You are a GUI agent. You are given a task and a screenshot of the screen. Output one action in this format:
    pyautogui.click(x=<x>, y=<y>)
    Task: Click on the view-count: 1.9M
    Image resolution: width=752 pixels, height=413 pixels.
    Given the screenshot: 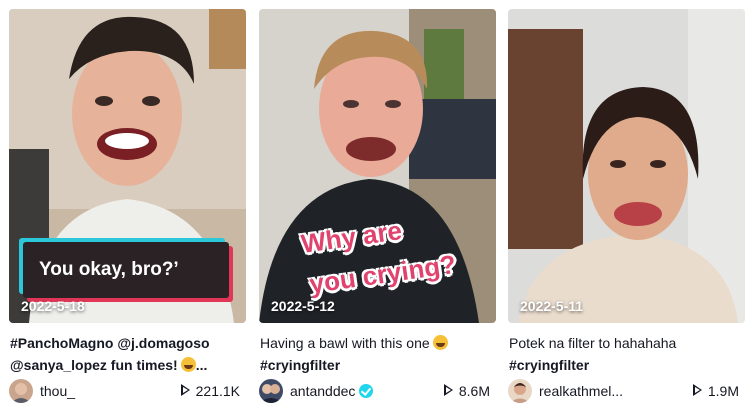 What is the action you would take?
    pyautogui.click(x=715, y=391)
    